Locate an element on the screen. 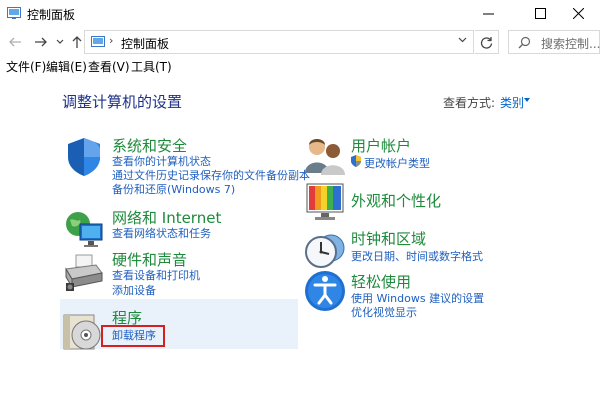  shield-icon is located at coordinates (84, 157).